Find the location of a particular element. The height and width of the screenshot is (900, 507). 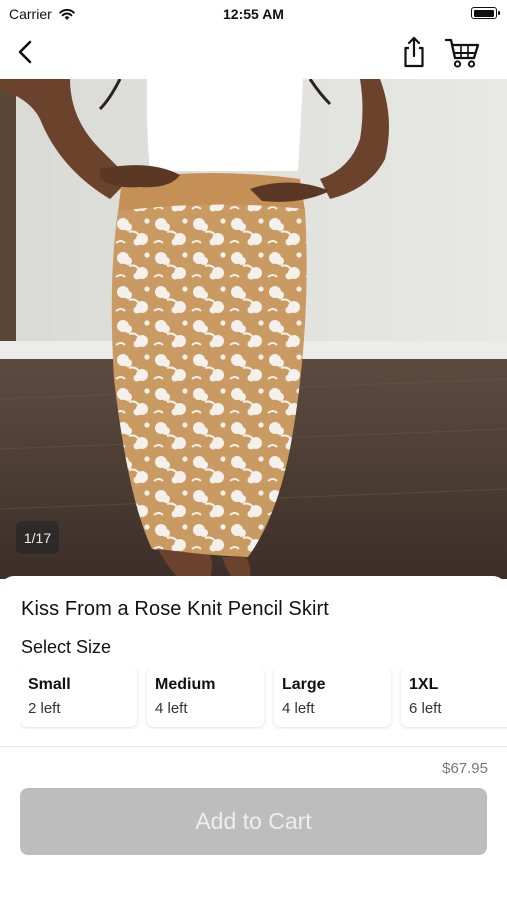

nav-bar is located at coordinates (253, 53).